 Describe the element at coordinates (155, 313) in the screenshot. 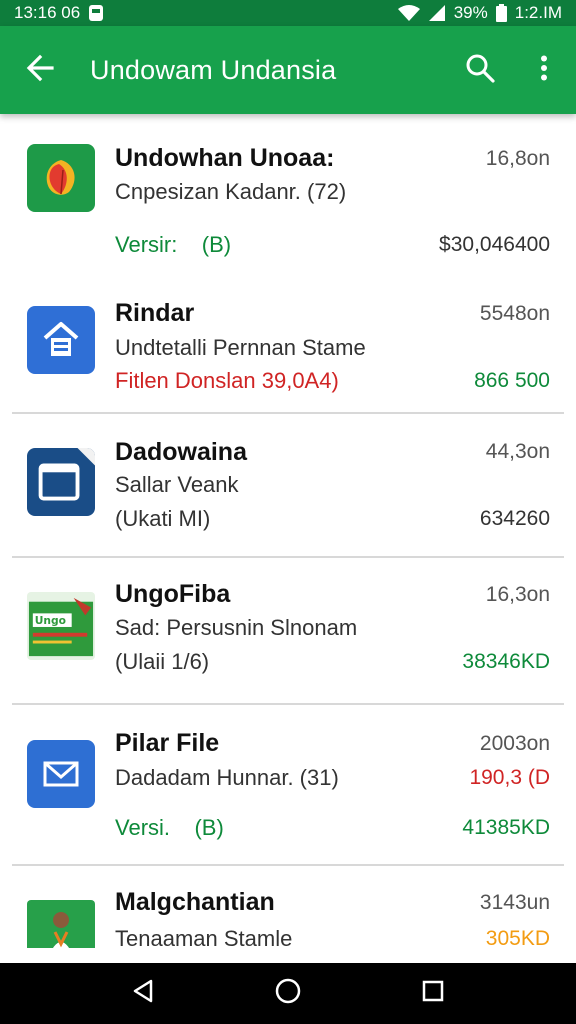

I see `app-title: Rindar` at that location.